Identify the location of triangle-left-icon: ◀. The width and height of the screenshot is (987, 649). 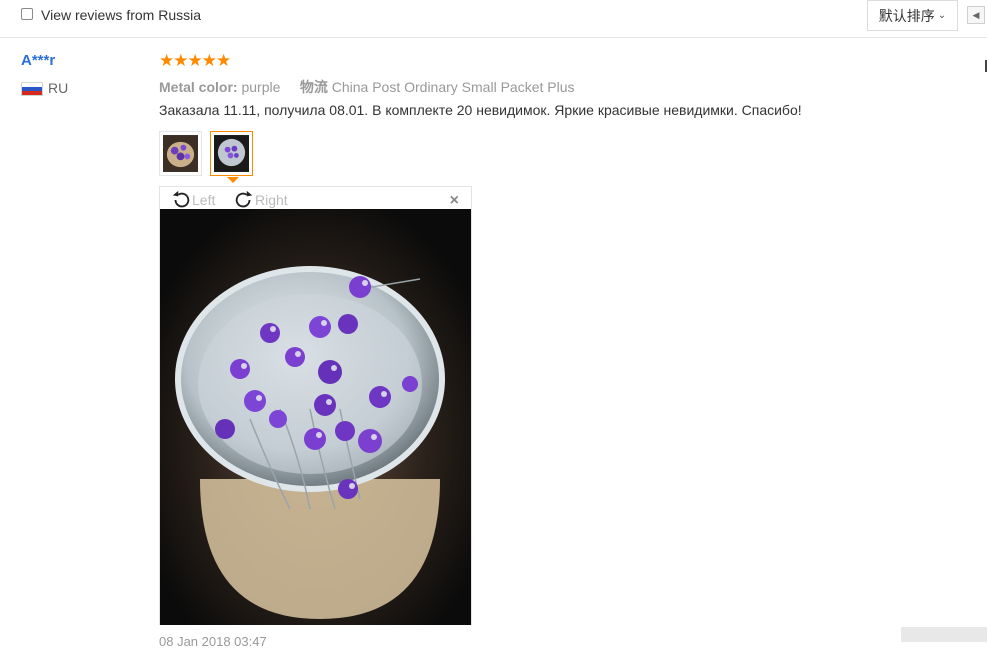
(976, 14).